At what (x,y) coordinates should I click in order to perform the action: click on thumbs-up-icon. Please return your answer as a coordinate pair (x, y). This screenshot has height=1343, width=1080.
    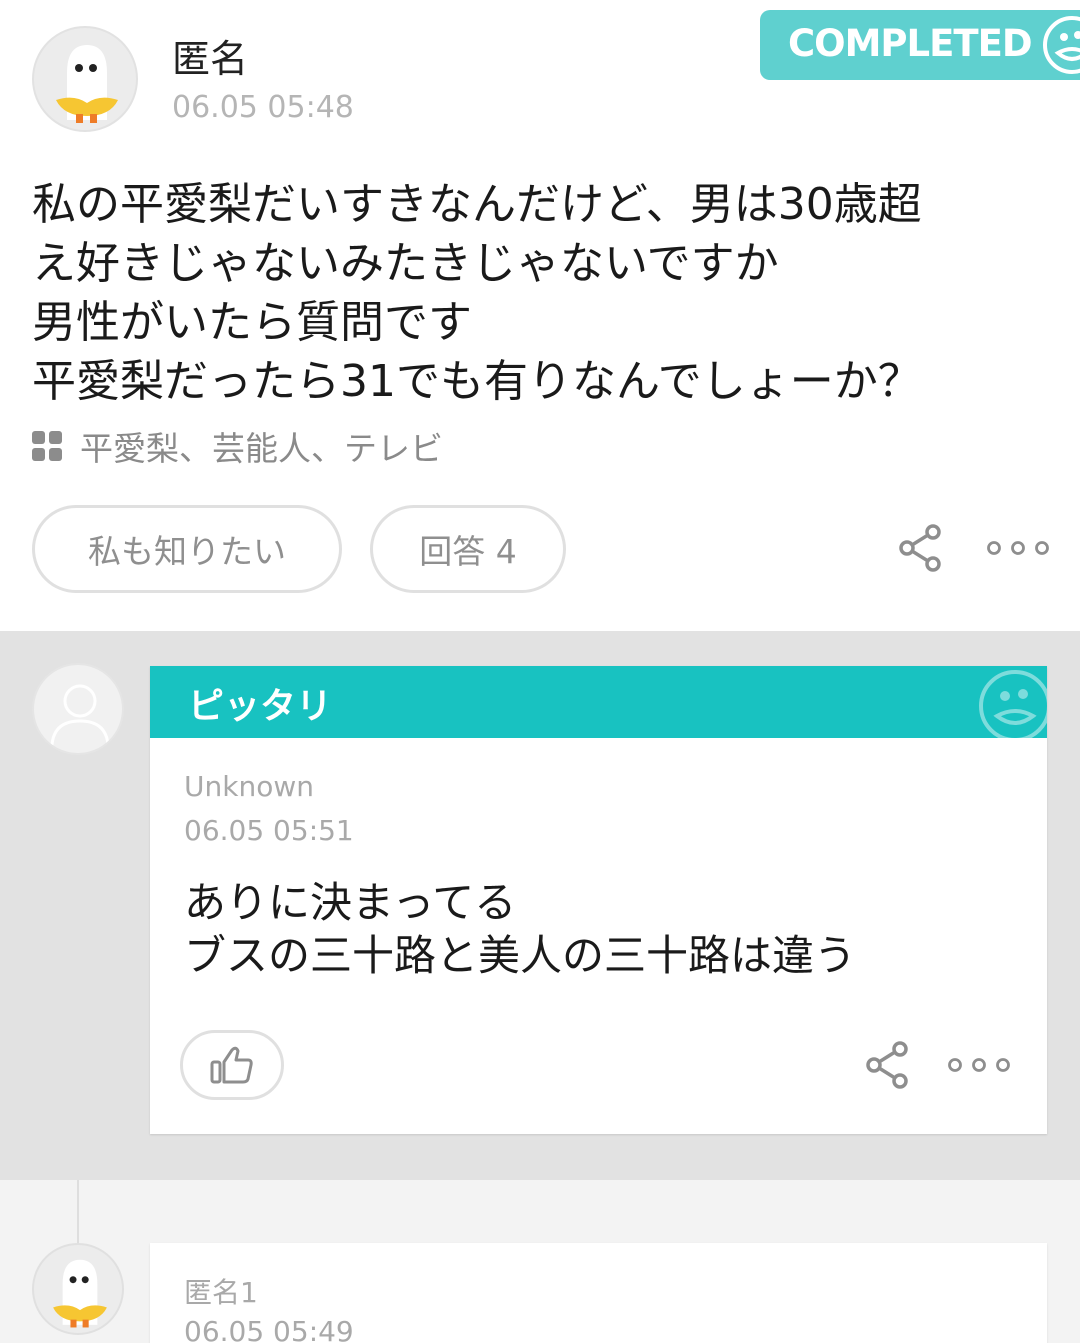
    Looking at the image, I should click on (231, 1065).